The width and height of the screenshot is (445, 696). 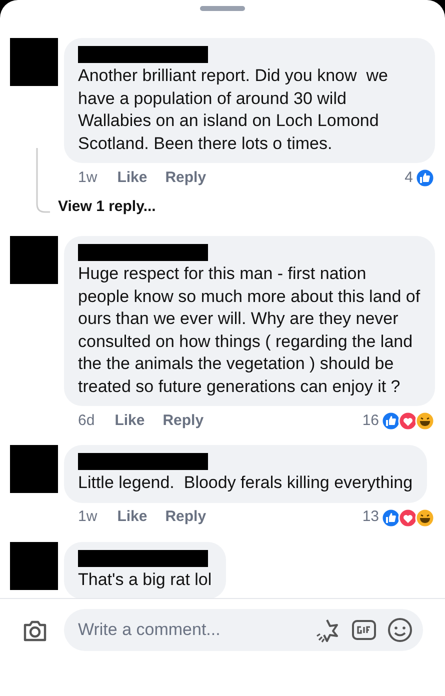 What do you see at coordinates (222, 8) in the screenshot?
I see `drag-handle` at bounding box center [222, 8].